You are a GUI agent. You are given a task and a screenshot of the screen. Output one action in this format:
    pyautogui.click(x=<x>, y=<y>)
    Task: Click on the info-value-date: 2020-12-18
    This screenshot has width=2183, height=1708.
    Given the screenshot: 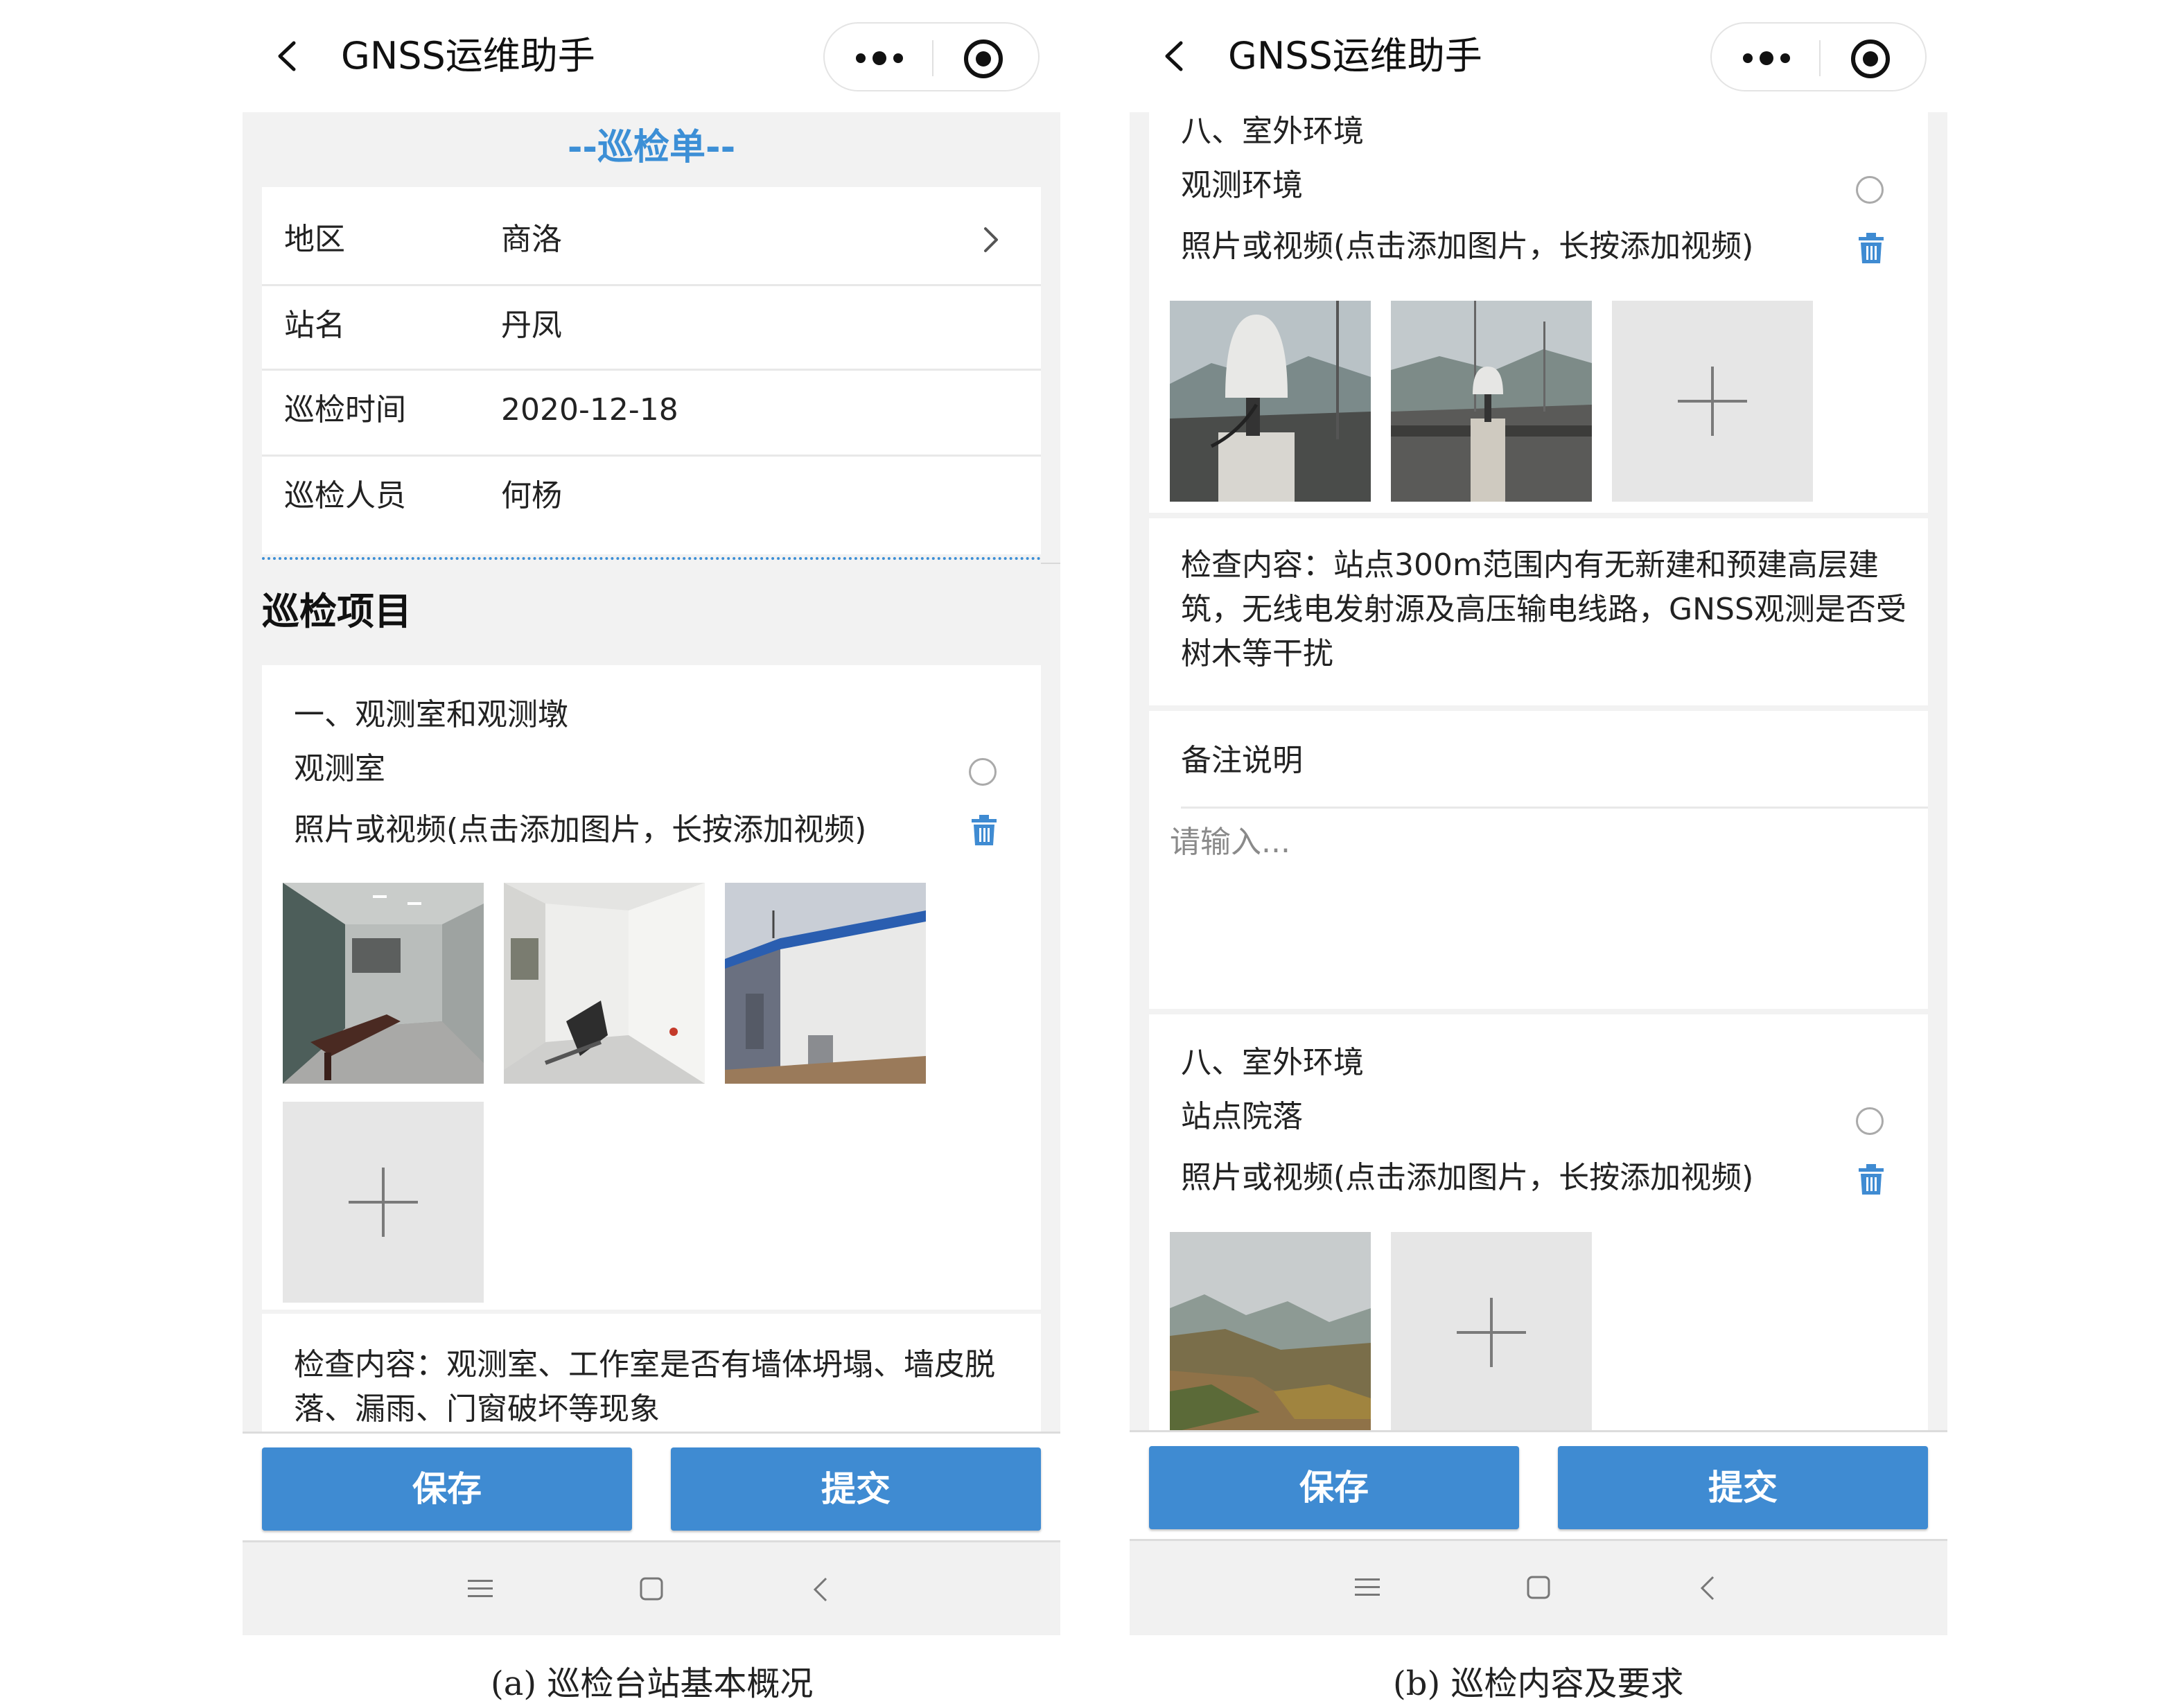 What is the action you would take?
    pyautogui.click(x=589, y=410)
    